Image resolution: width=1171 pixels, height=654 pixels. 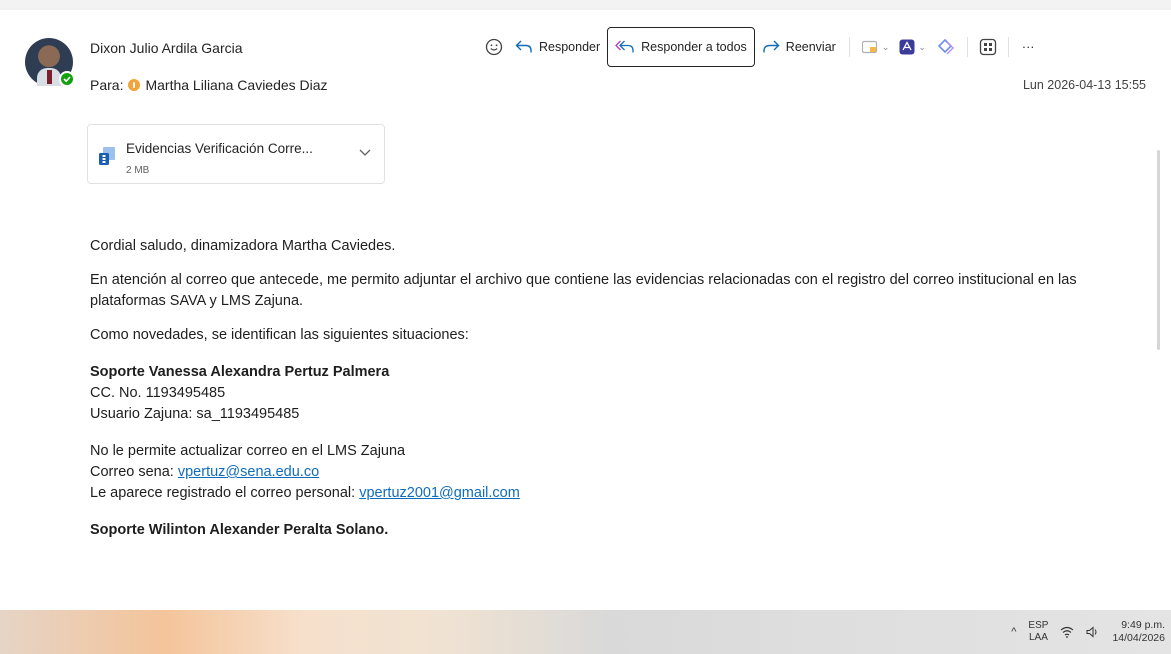 What do you see at coordinates (610, 472) in the screenshot?
I see `case1-sena-line: Correo sena: vpertuz@sena.edu.co` at bounding box center [610, 472].